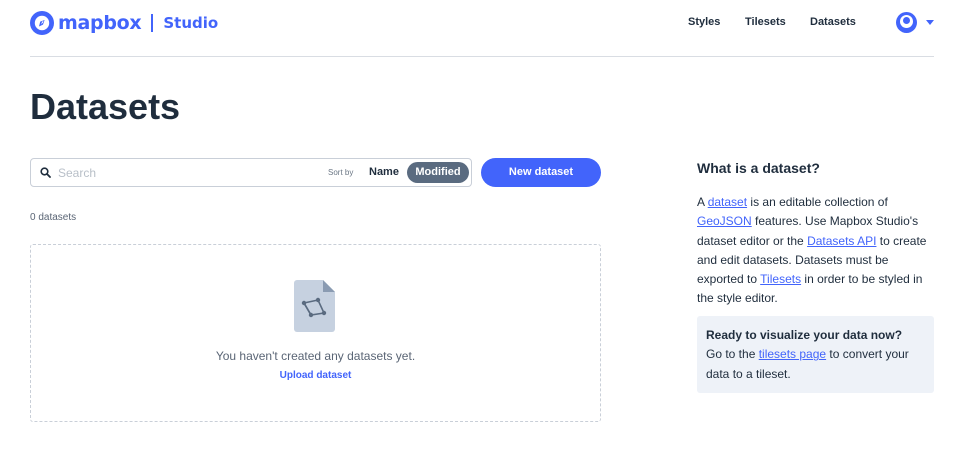 This screenshot has width=974, height=460. I want to click on nav-datasets: Datasets, so click(833, 22).